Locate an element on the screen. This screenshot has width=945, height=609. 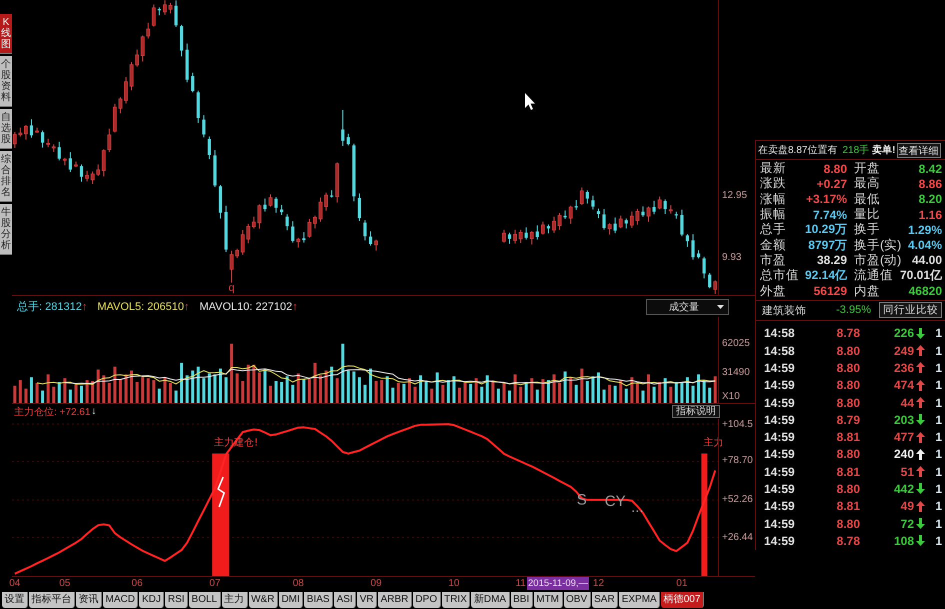
x-tick-label: 05 is located at coordinates (64, 584).